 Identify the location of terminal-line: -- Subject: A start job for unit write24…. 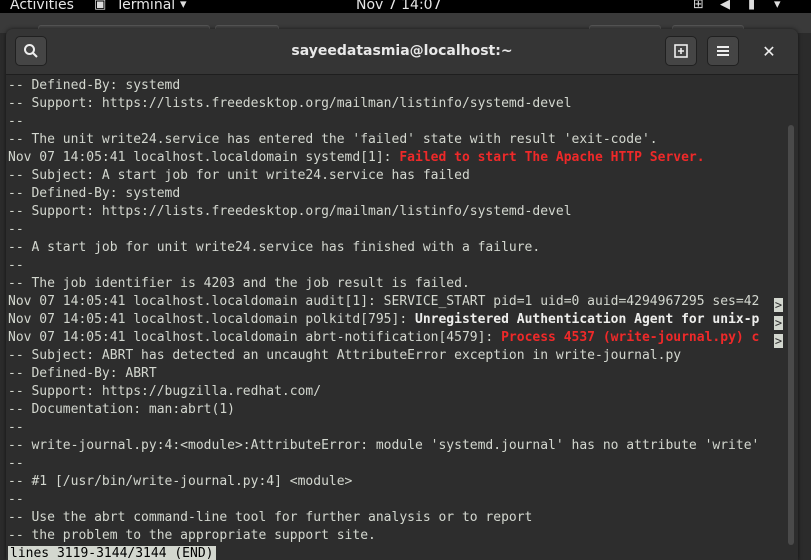
(383, 176).